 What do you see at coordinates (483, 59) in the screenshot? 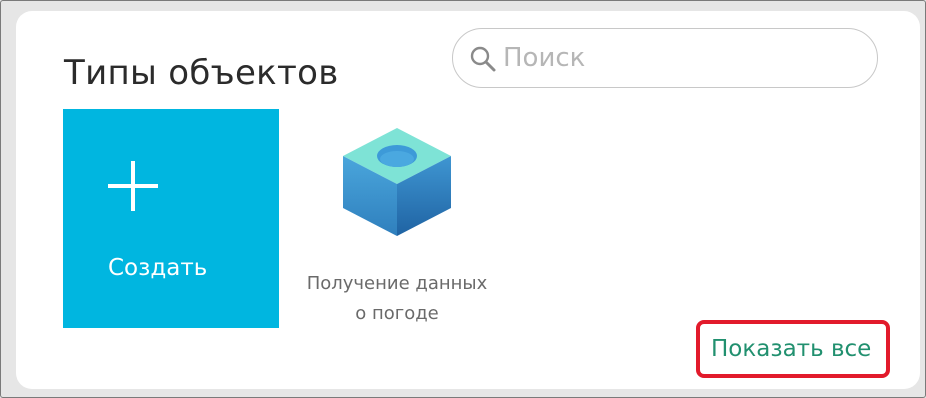
I see `search-icon` at bounding box center [483, 59].